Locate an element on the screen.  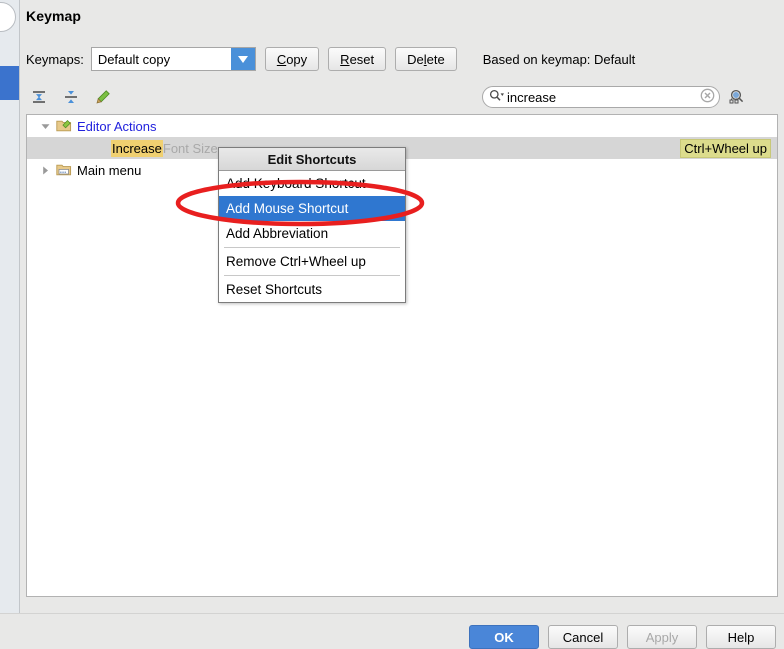
menu-item-add-mouse-shortcut: Add Mouse Shortcut is located at coordinates (312, 208).